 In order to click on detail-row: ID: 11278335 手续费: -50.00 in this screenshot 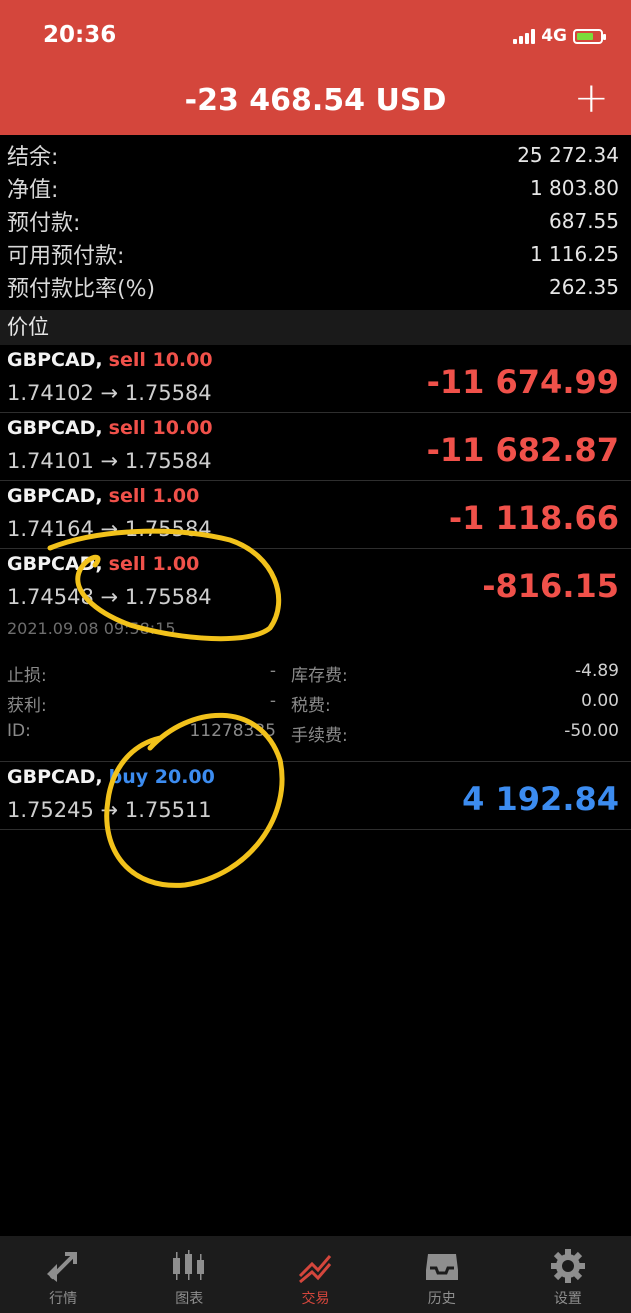, I will do `click(315, 741)`.